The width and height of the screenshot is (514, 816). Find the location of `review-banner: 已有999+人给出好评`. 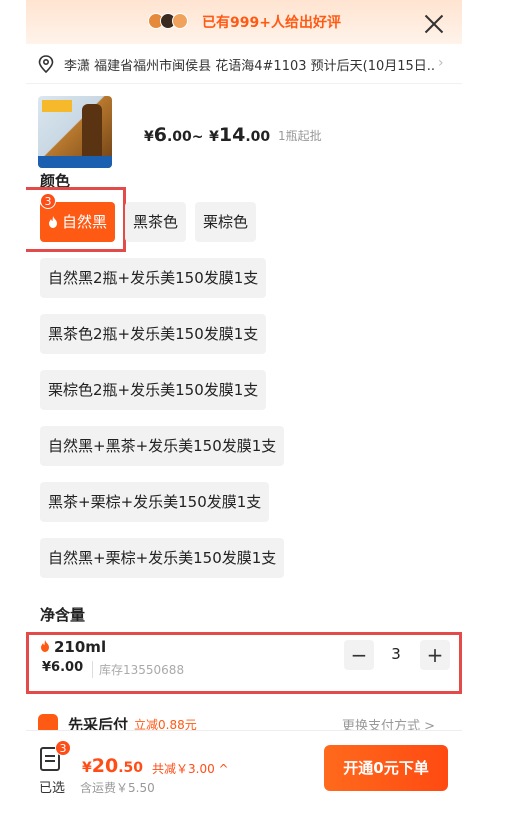

review-banner: 已有999+人给出好评 is located at coordinates (244, 22).